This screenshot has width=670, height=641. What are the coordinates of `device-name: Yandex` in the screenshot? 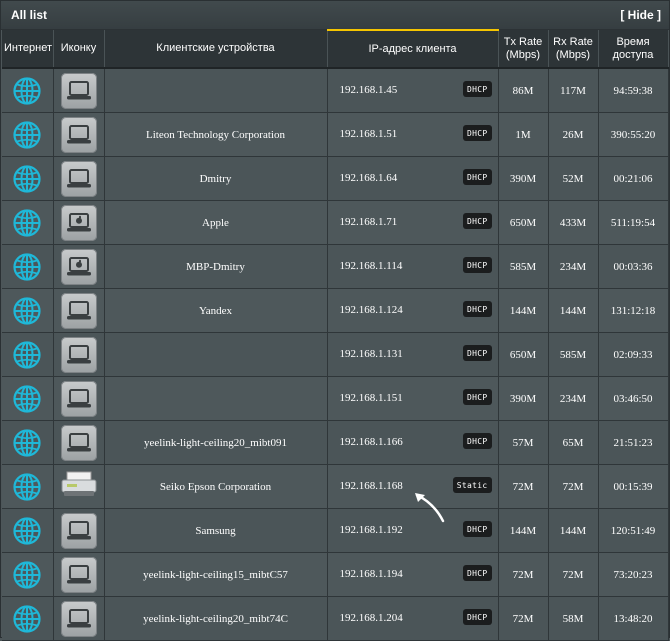 It's located at (216, 310).